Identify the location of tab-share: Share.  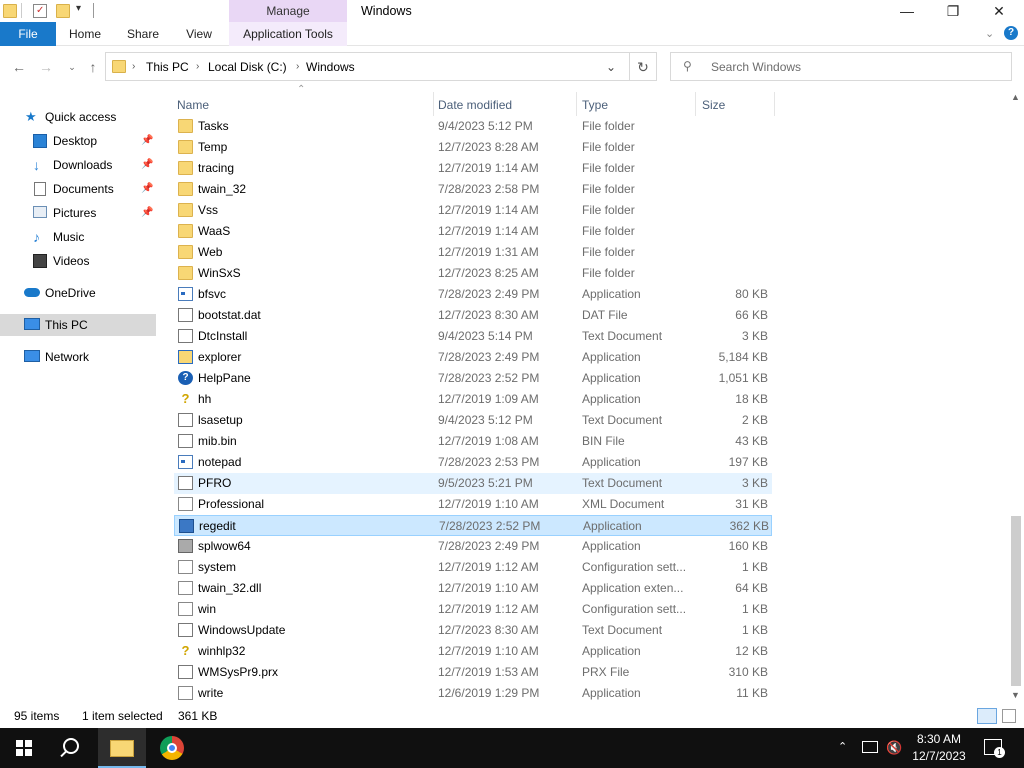
(143, 34).